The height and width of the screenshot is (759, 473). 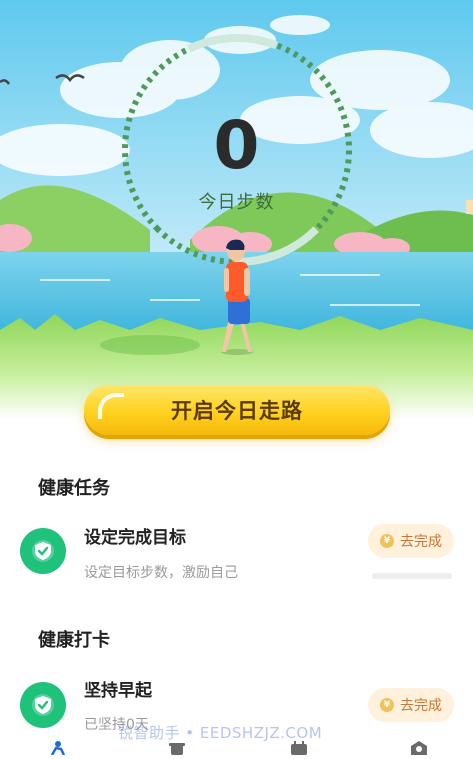 What do you see at coordinates (118, 691) in the screenshot?
I see `task-title: 坚持早起` at bounding box center [118, 691].